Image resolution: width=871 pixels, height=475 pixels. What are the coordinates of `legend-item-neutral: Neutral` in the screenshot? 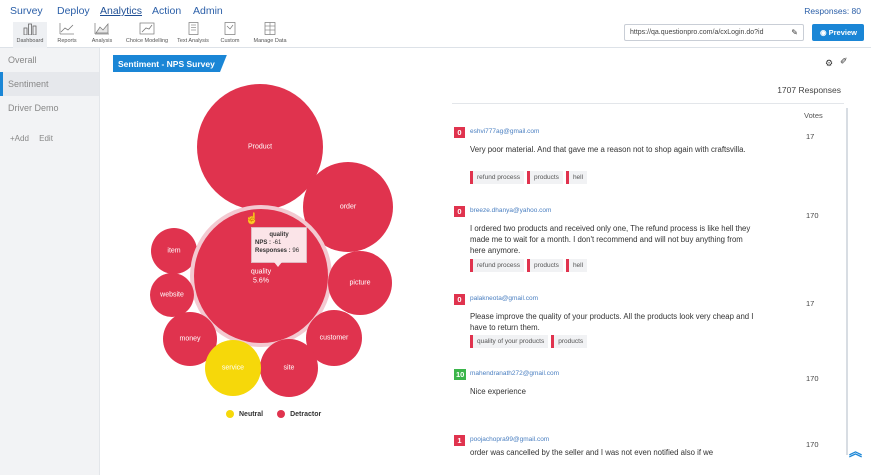 It's located at (244, 414).